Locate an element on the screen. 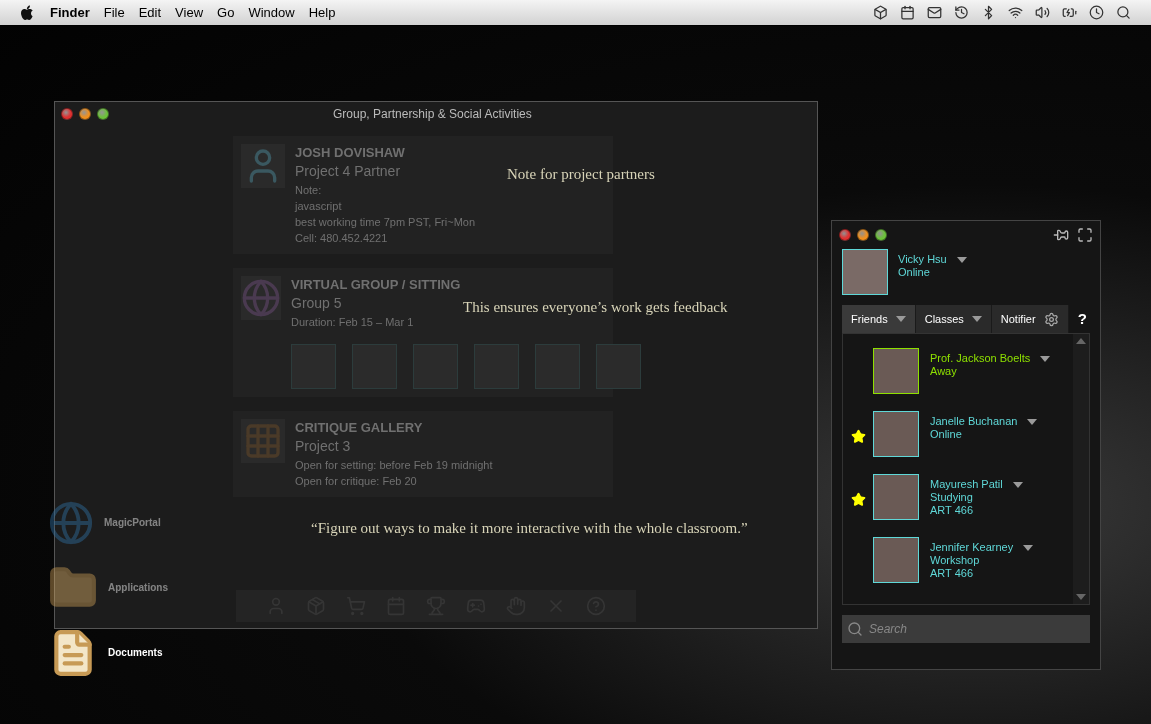 This screenshot has height=724, width=1151. window-title: Group, Partnership & Social Activities is located at coordinates (432, 114).